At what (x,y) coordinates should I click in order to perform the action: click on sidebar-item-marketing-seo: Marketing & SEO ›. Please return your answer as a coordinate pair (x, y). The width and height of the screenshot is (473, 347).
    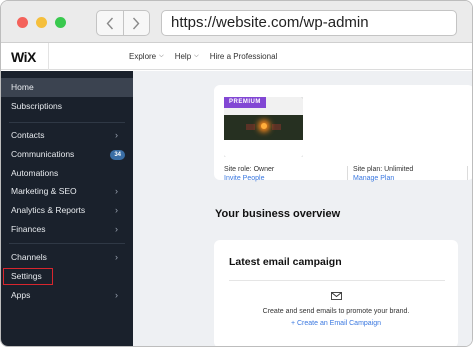
    Looking at the image, I should click on (67, 191).